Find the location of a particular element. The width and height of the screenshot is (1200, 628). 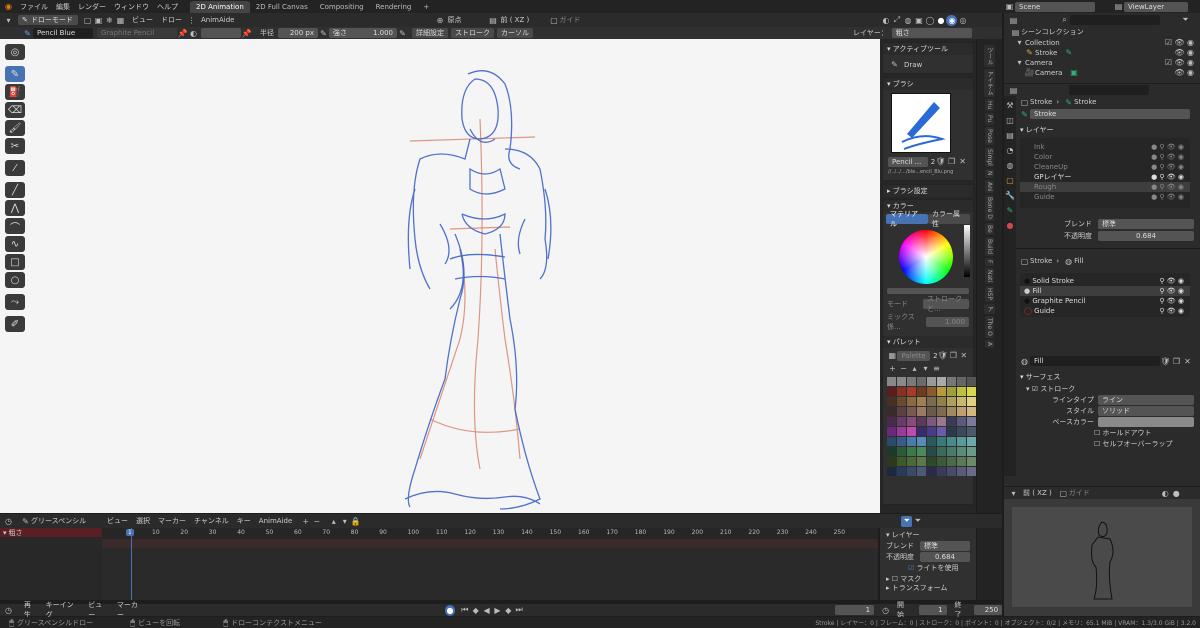

dopesheet-editor-icon: ◷ is located at coordinates (8, 521).